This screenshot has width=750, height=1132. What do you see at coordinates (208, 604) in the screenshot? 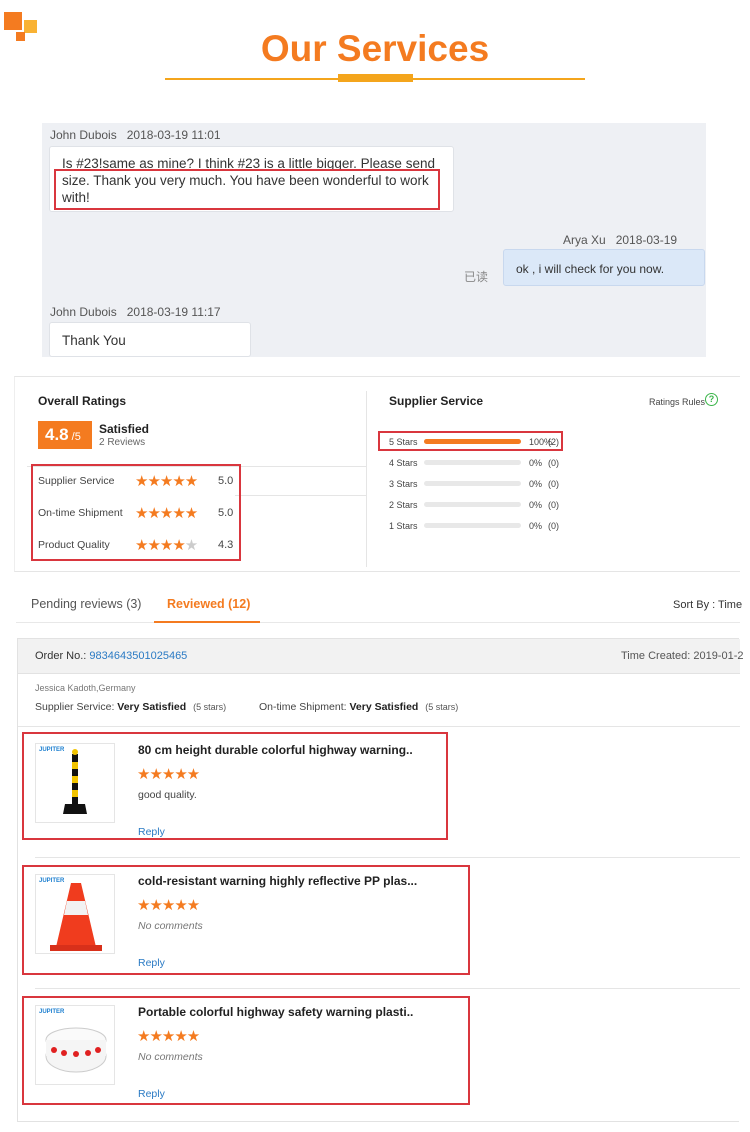
I see `tab-reviewed: Reviewed (12)` at bounding box center [208, 604].